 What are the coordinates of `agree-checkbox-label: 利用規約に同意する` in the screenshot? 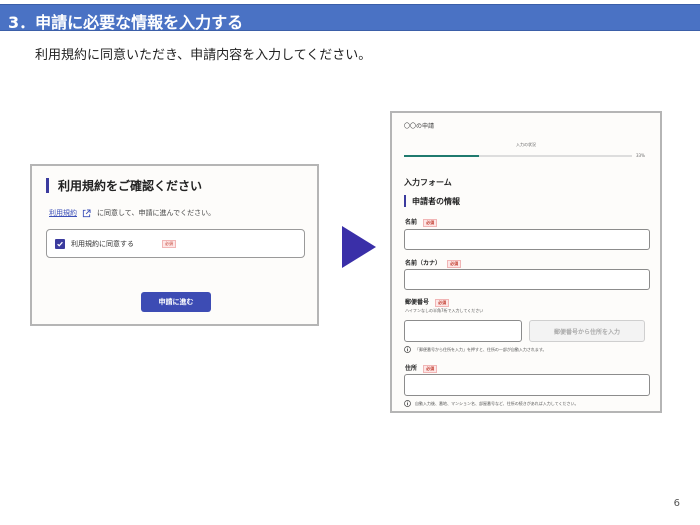 It's located at (102, 244).